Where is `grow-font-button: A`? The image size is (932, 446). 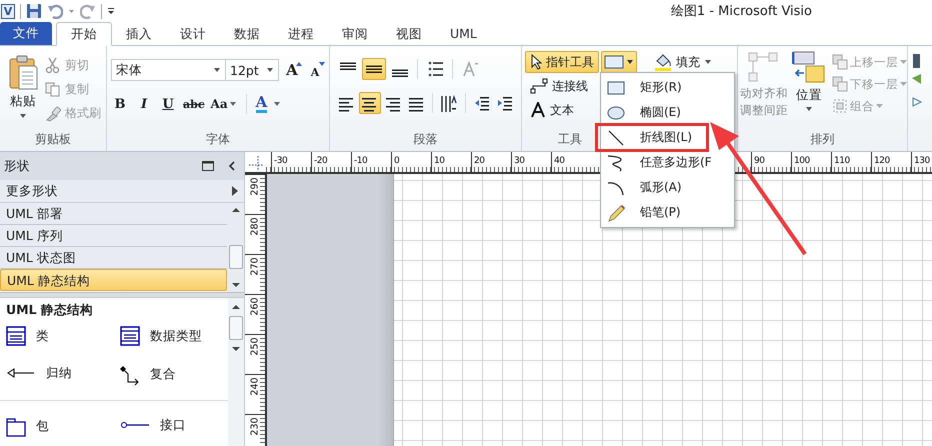
grow-font-button: A is located at coordinates (292, 70).